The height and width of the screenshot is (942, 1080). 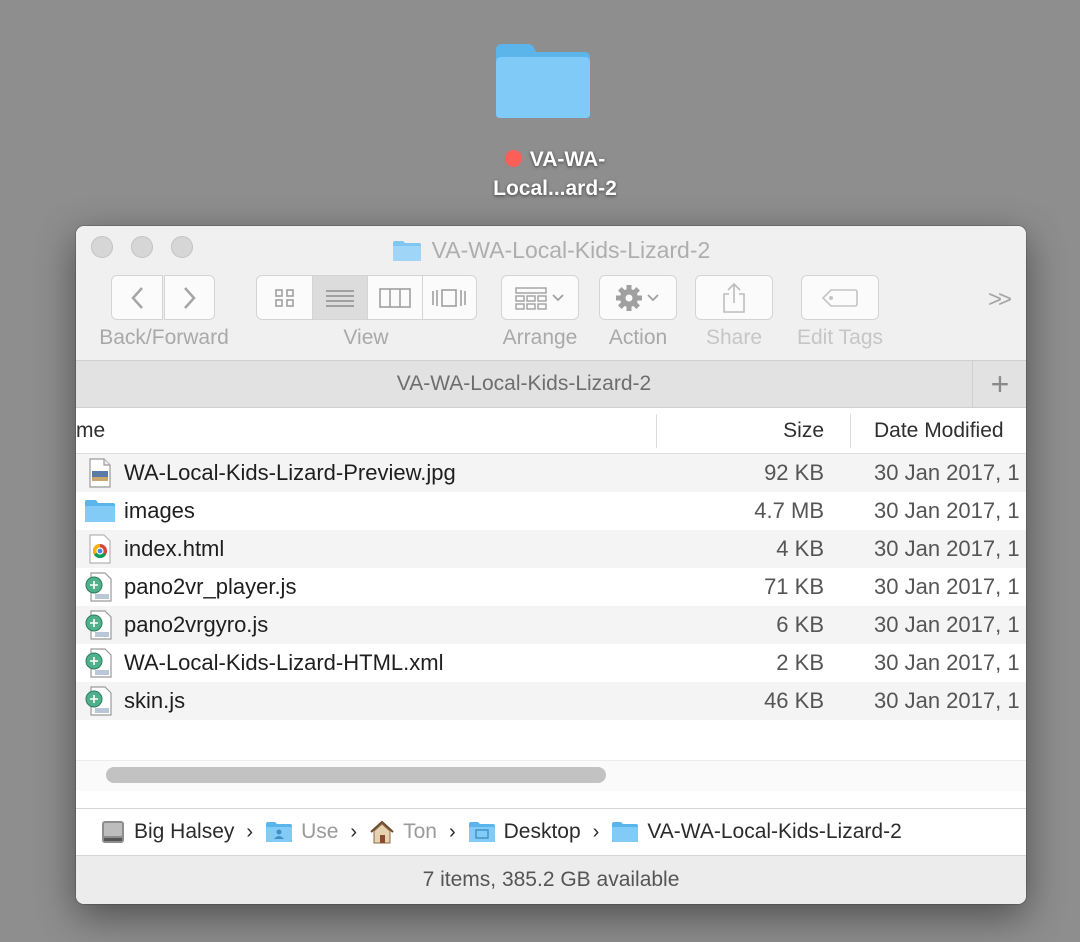 What do you see at coordinates (174, 548) in the screenshot?
I see `file-name: index.html` at bounding box center [174, 548].